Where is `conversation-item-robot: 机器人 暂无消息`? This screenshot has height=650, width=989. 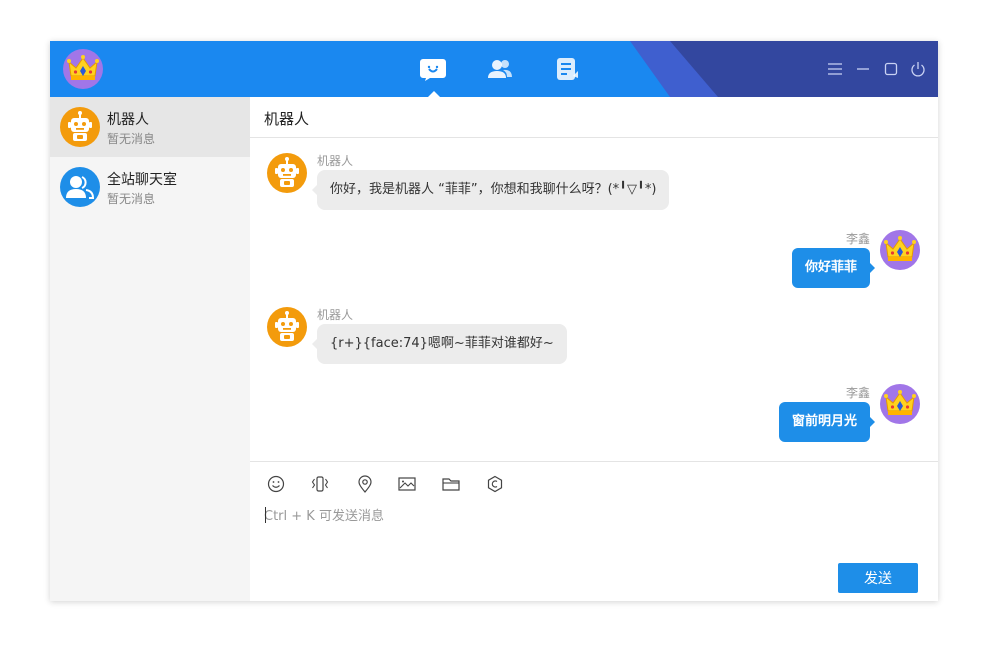
conversation-item-robot: 机器人 暂无消息 is located at coordinates (150, 127).